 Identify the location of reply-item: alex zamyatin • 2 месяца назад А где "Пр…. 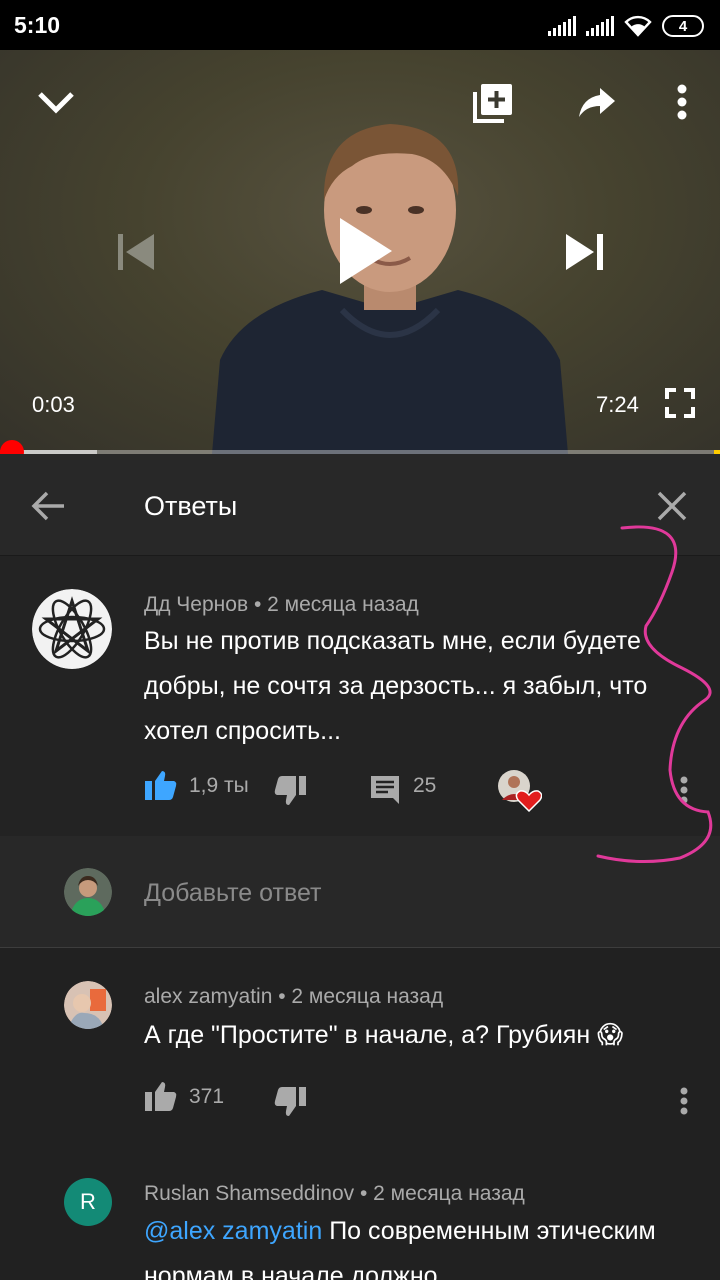
(360, 1038).